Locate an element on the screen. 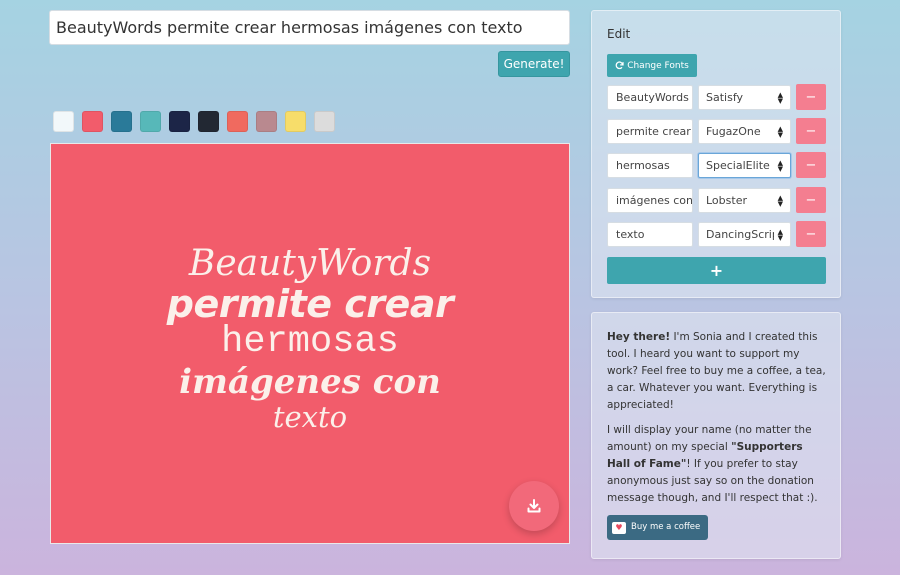 The width and height of the screenshot is (900, 575). font-select-value: SpecialElite is located at coordinates (738, 165).